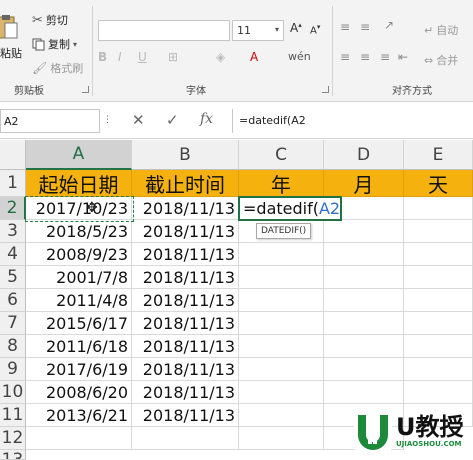 This screenshot has height=460, width=473. What do you see at coordinates (102, 57) in the screenshot?
I see `bold-icon: B` at bounding box center [102, 57].